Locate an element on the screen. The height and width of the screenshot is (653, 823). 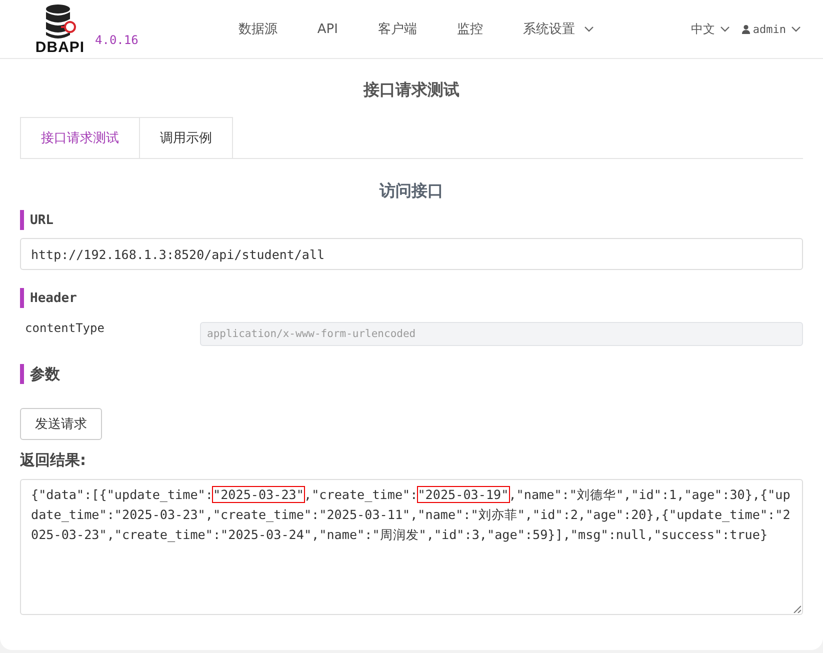
nav-item: API is located at coordinates (327, 29).